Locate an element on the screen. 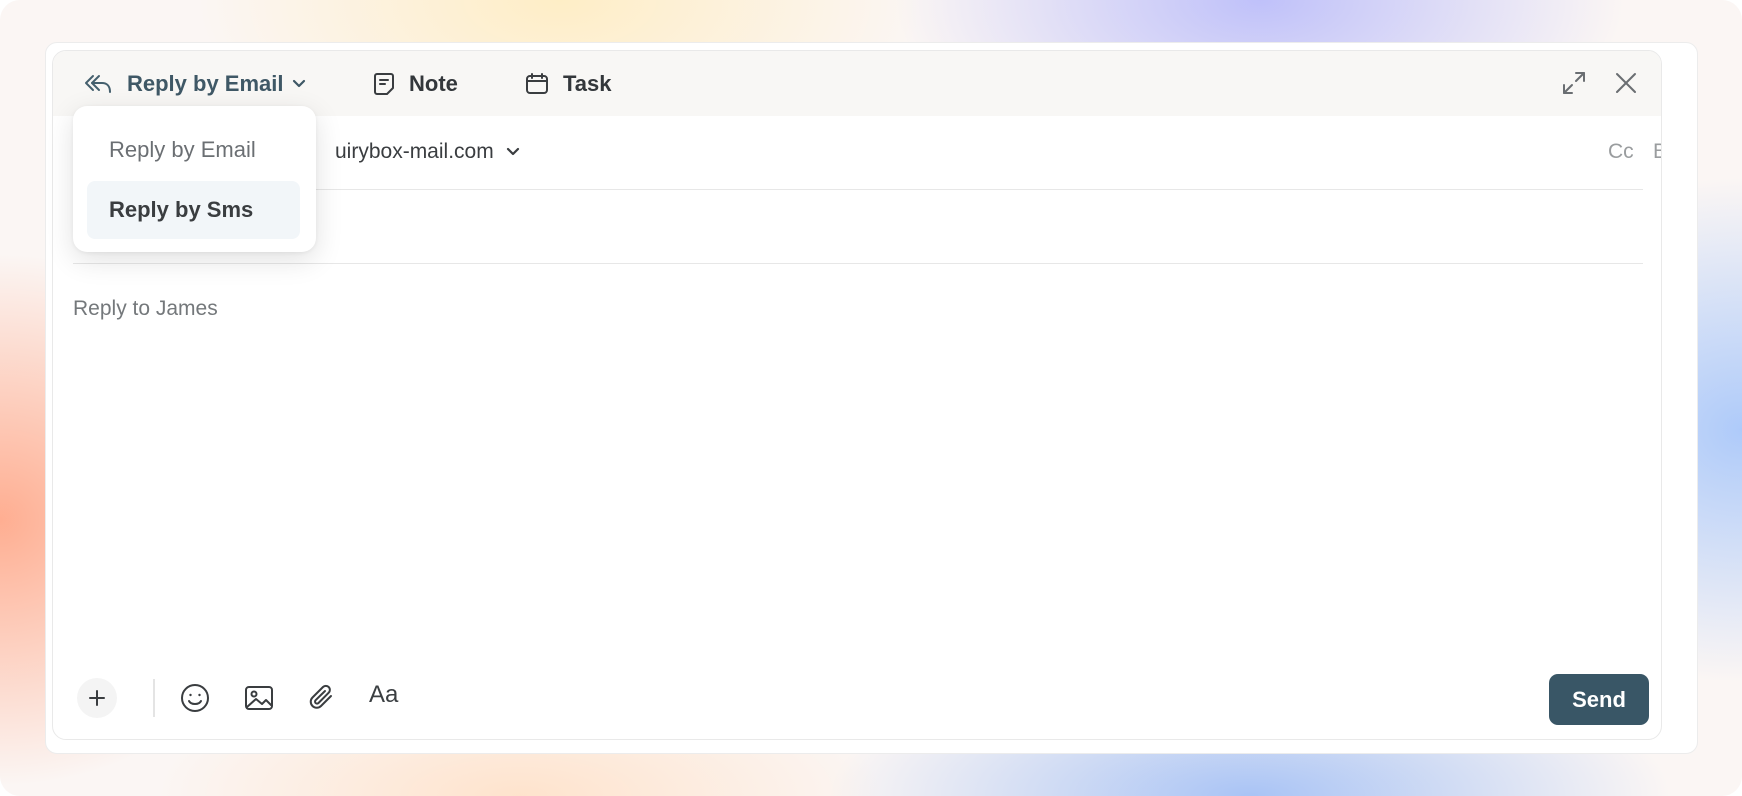  body-placeholder: Reply to James is located at coordinates (145, 308).